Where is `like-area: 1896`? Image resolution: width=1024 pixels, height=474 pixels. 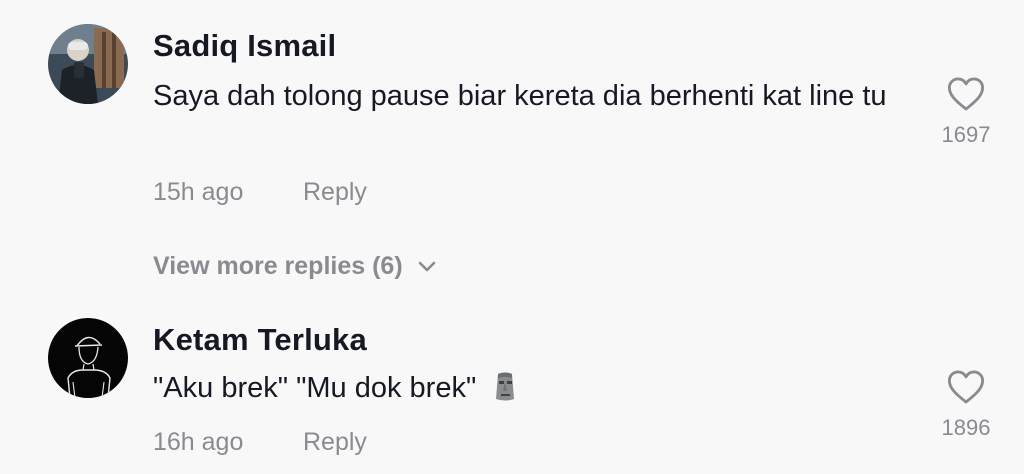
like-area: 1896 is located at coordinates (966, 405).